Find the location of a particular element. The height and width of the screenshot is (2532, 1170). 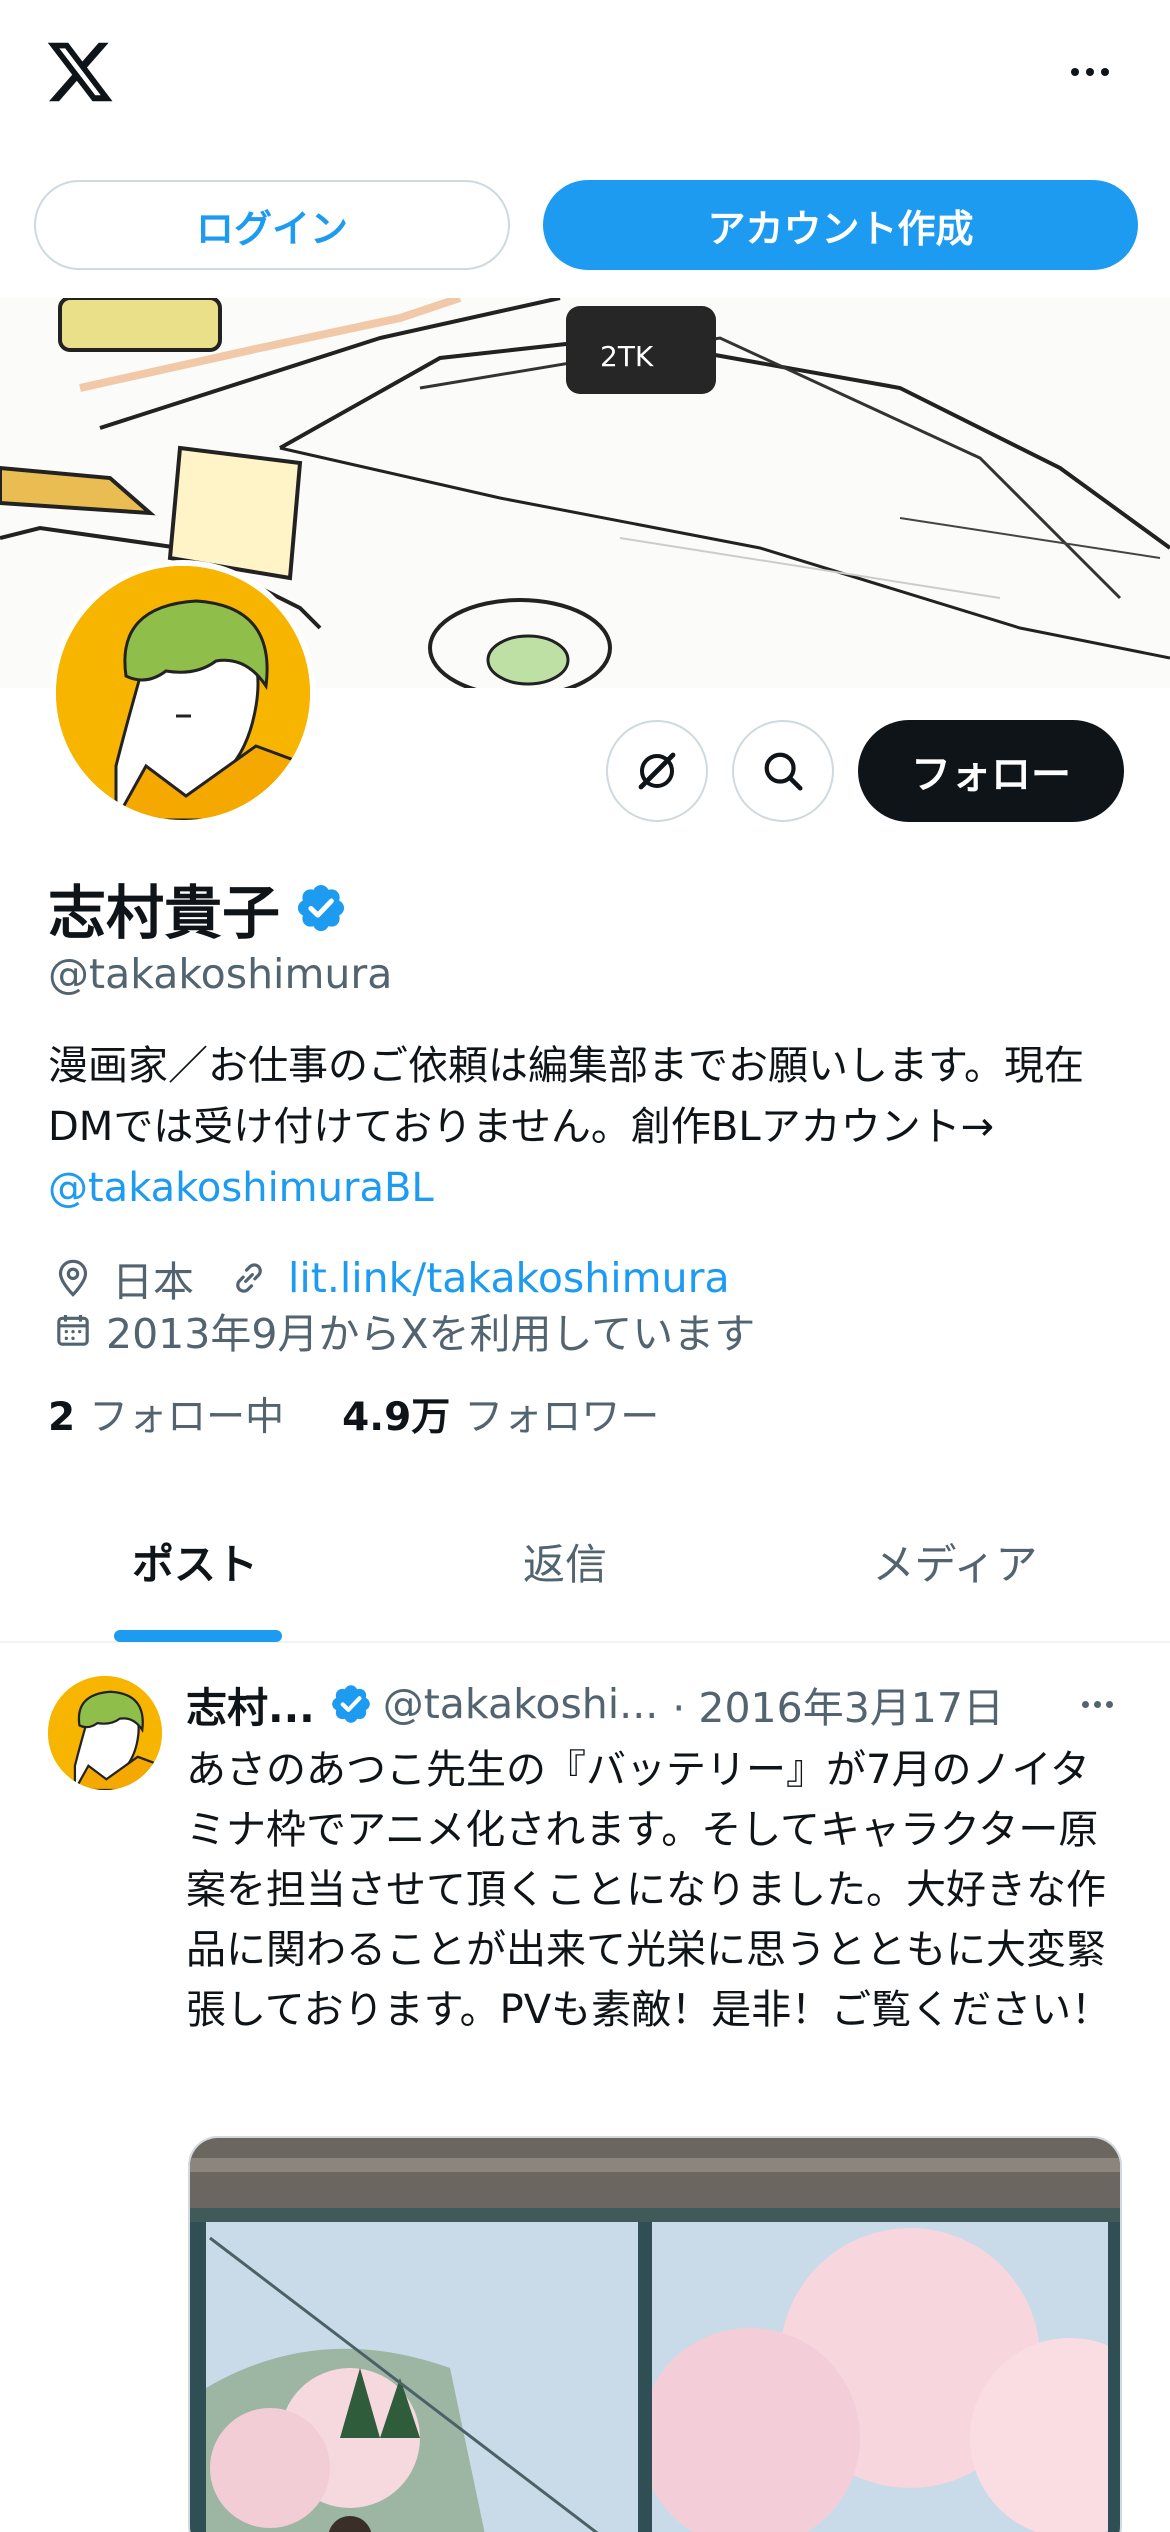

following-stat: 2 フォロー中 is located at coordinates (166, 1414).